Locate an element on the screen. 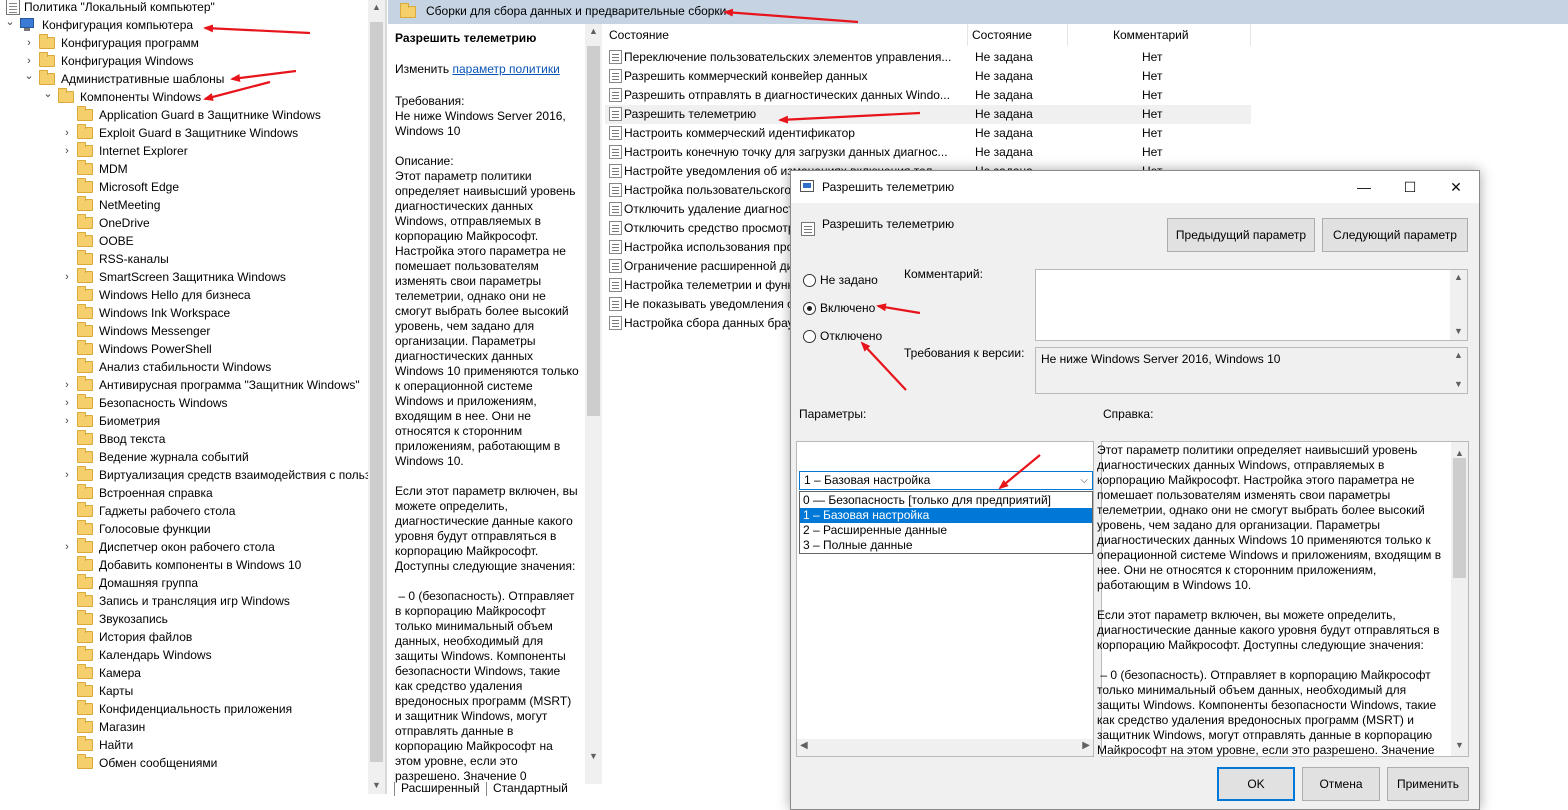 Image resolution: width=1568 pixels, height=810 pixels. tree-item: Конфиденциальность приложения is located at coordinates (184, 709).